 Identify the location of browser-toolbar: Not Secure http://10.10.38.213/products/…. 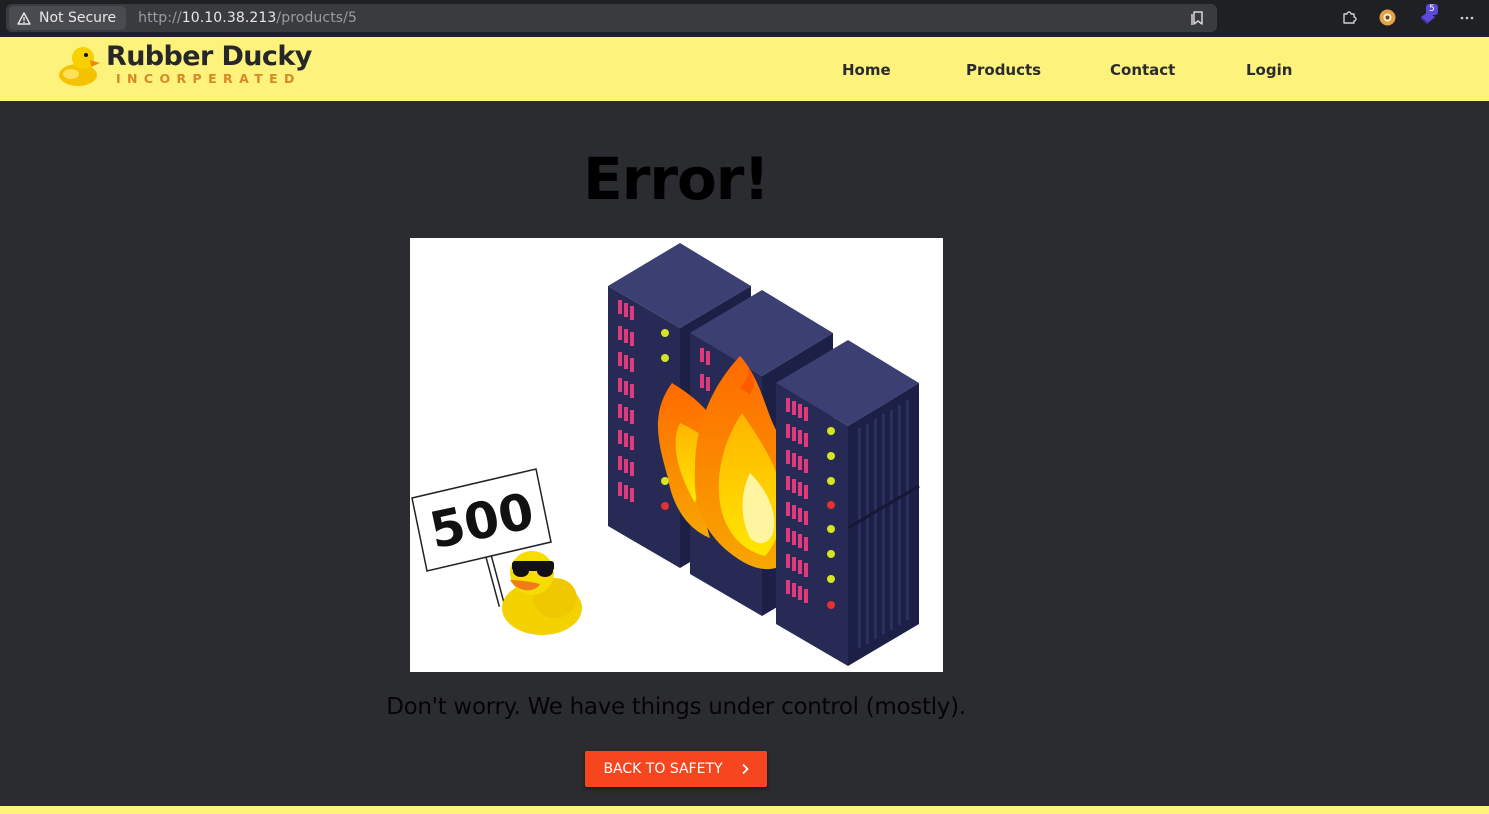
(744, 18).